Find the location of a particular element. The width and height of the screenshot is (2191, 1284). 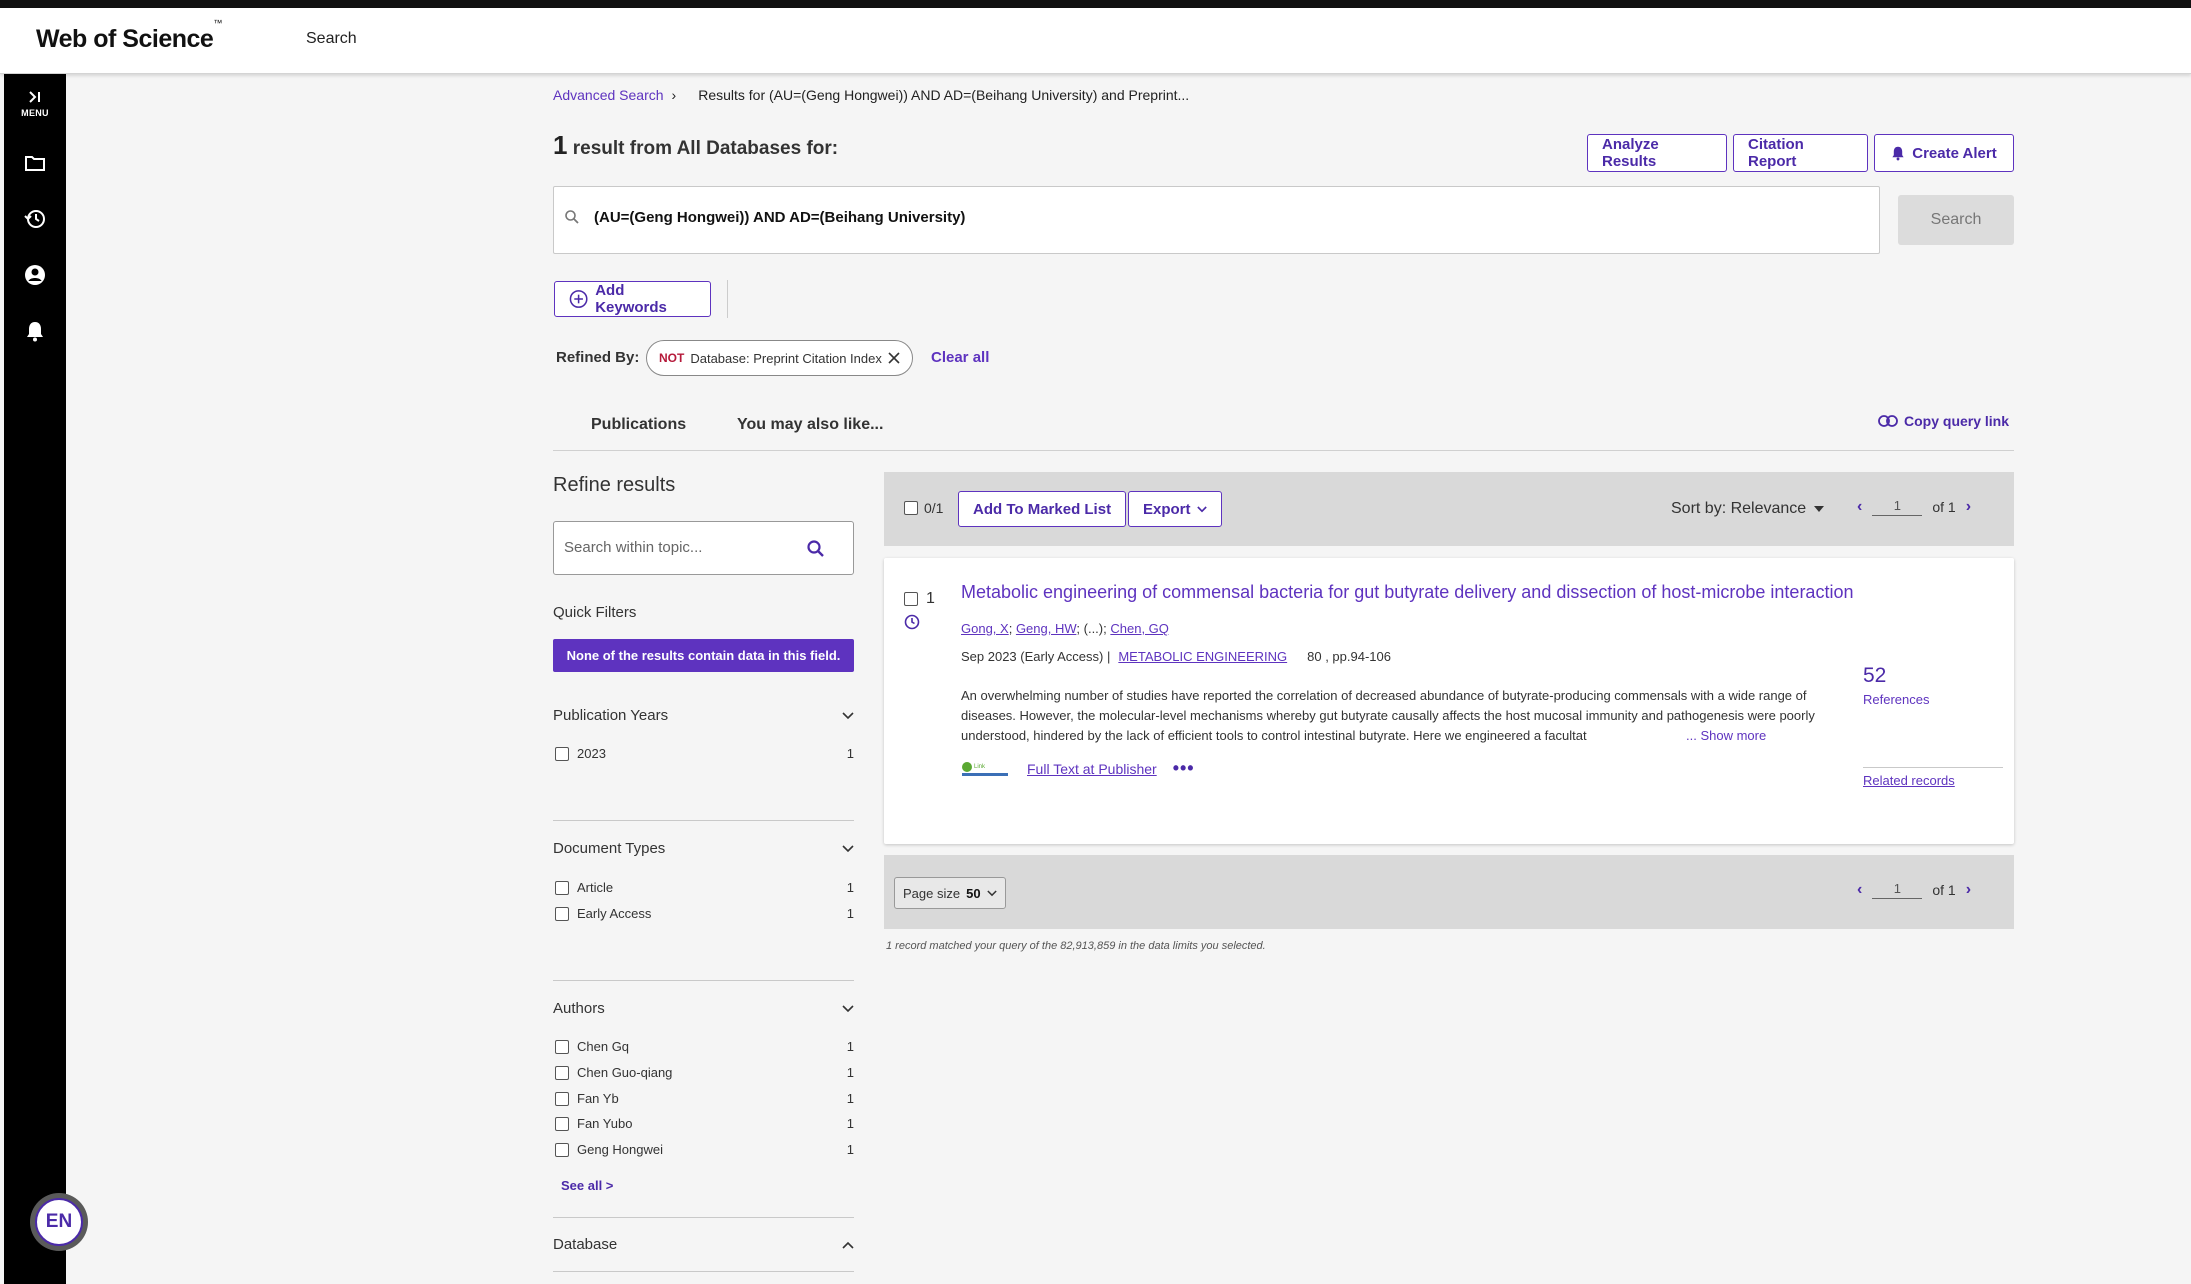

facet-document-types: Document Types is located at coordinates (703, 848).